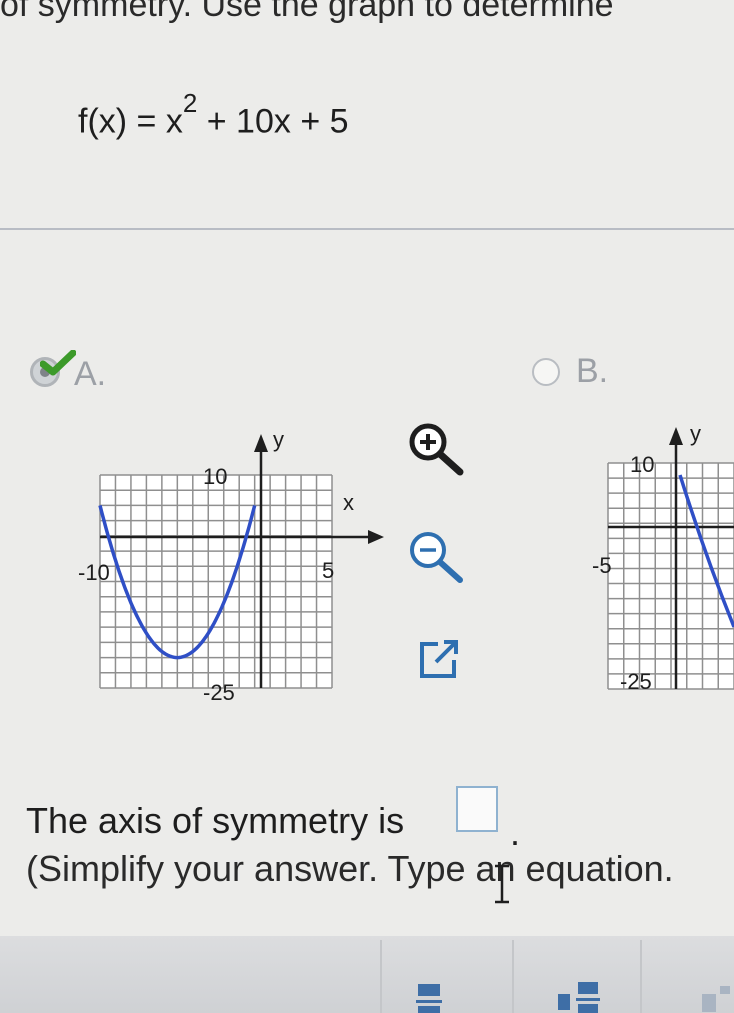 Image resolution: width=734 pixels, height=1013 pixels. I want to click on question-text-partial: of symmetry. Use the graph to determine, so click(307, 12).